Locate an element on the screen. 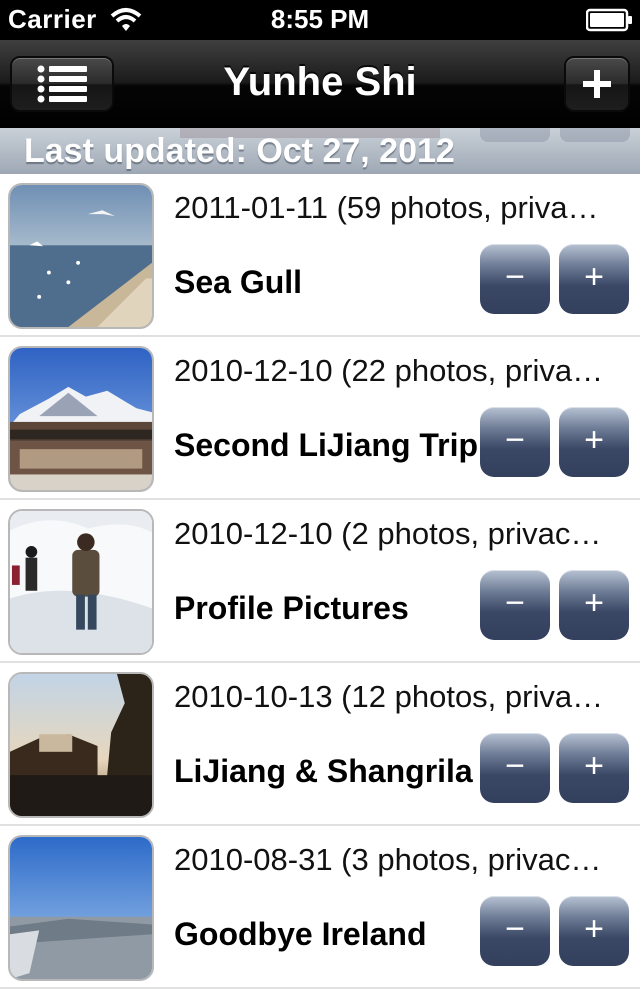 The height and width of the screenshot is (989, 640). status-bar: Carrier 8:55 PM is located at coordinates (320, 20).